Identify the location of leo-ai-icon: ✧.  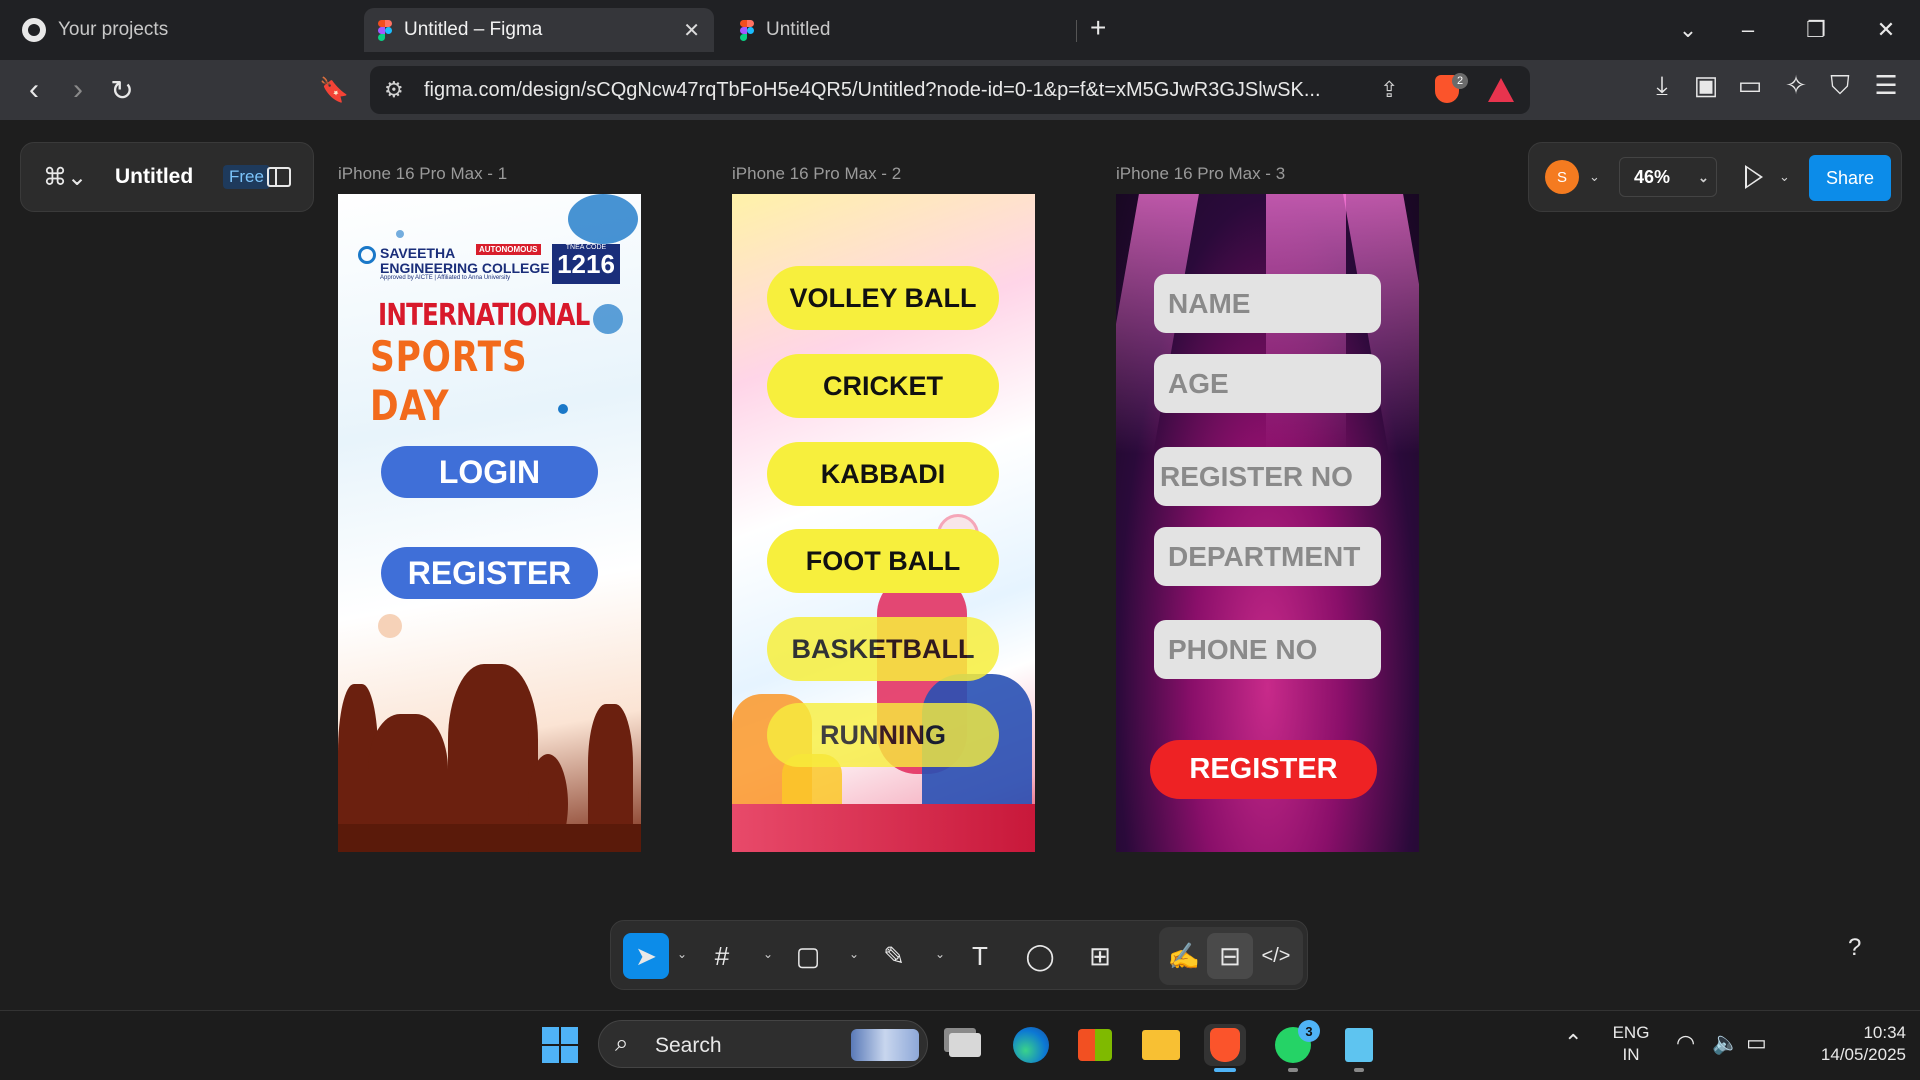
(1796, 85).